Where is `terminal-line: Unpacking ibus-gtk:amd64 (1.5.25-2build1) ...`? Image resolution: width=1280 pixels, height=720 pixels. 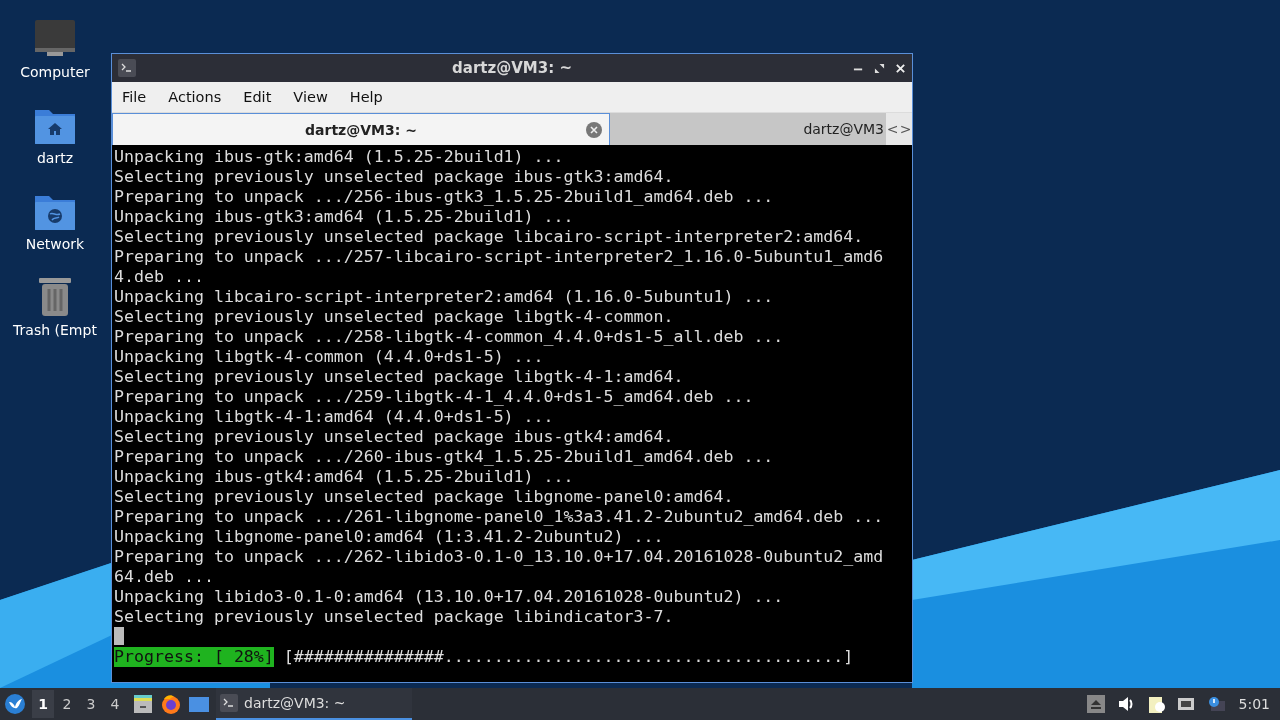
terminal-line: Unpacking ibus-gtk:amd64 (1.5.25-2build1) ... is located at coordinates (339, 157).